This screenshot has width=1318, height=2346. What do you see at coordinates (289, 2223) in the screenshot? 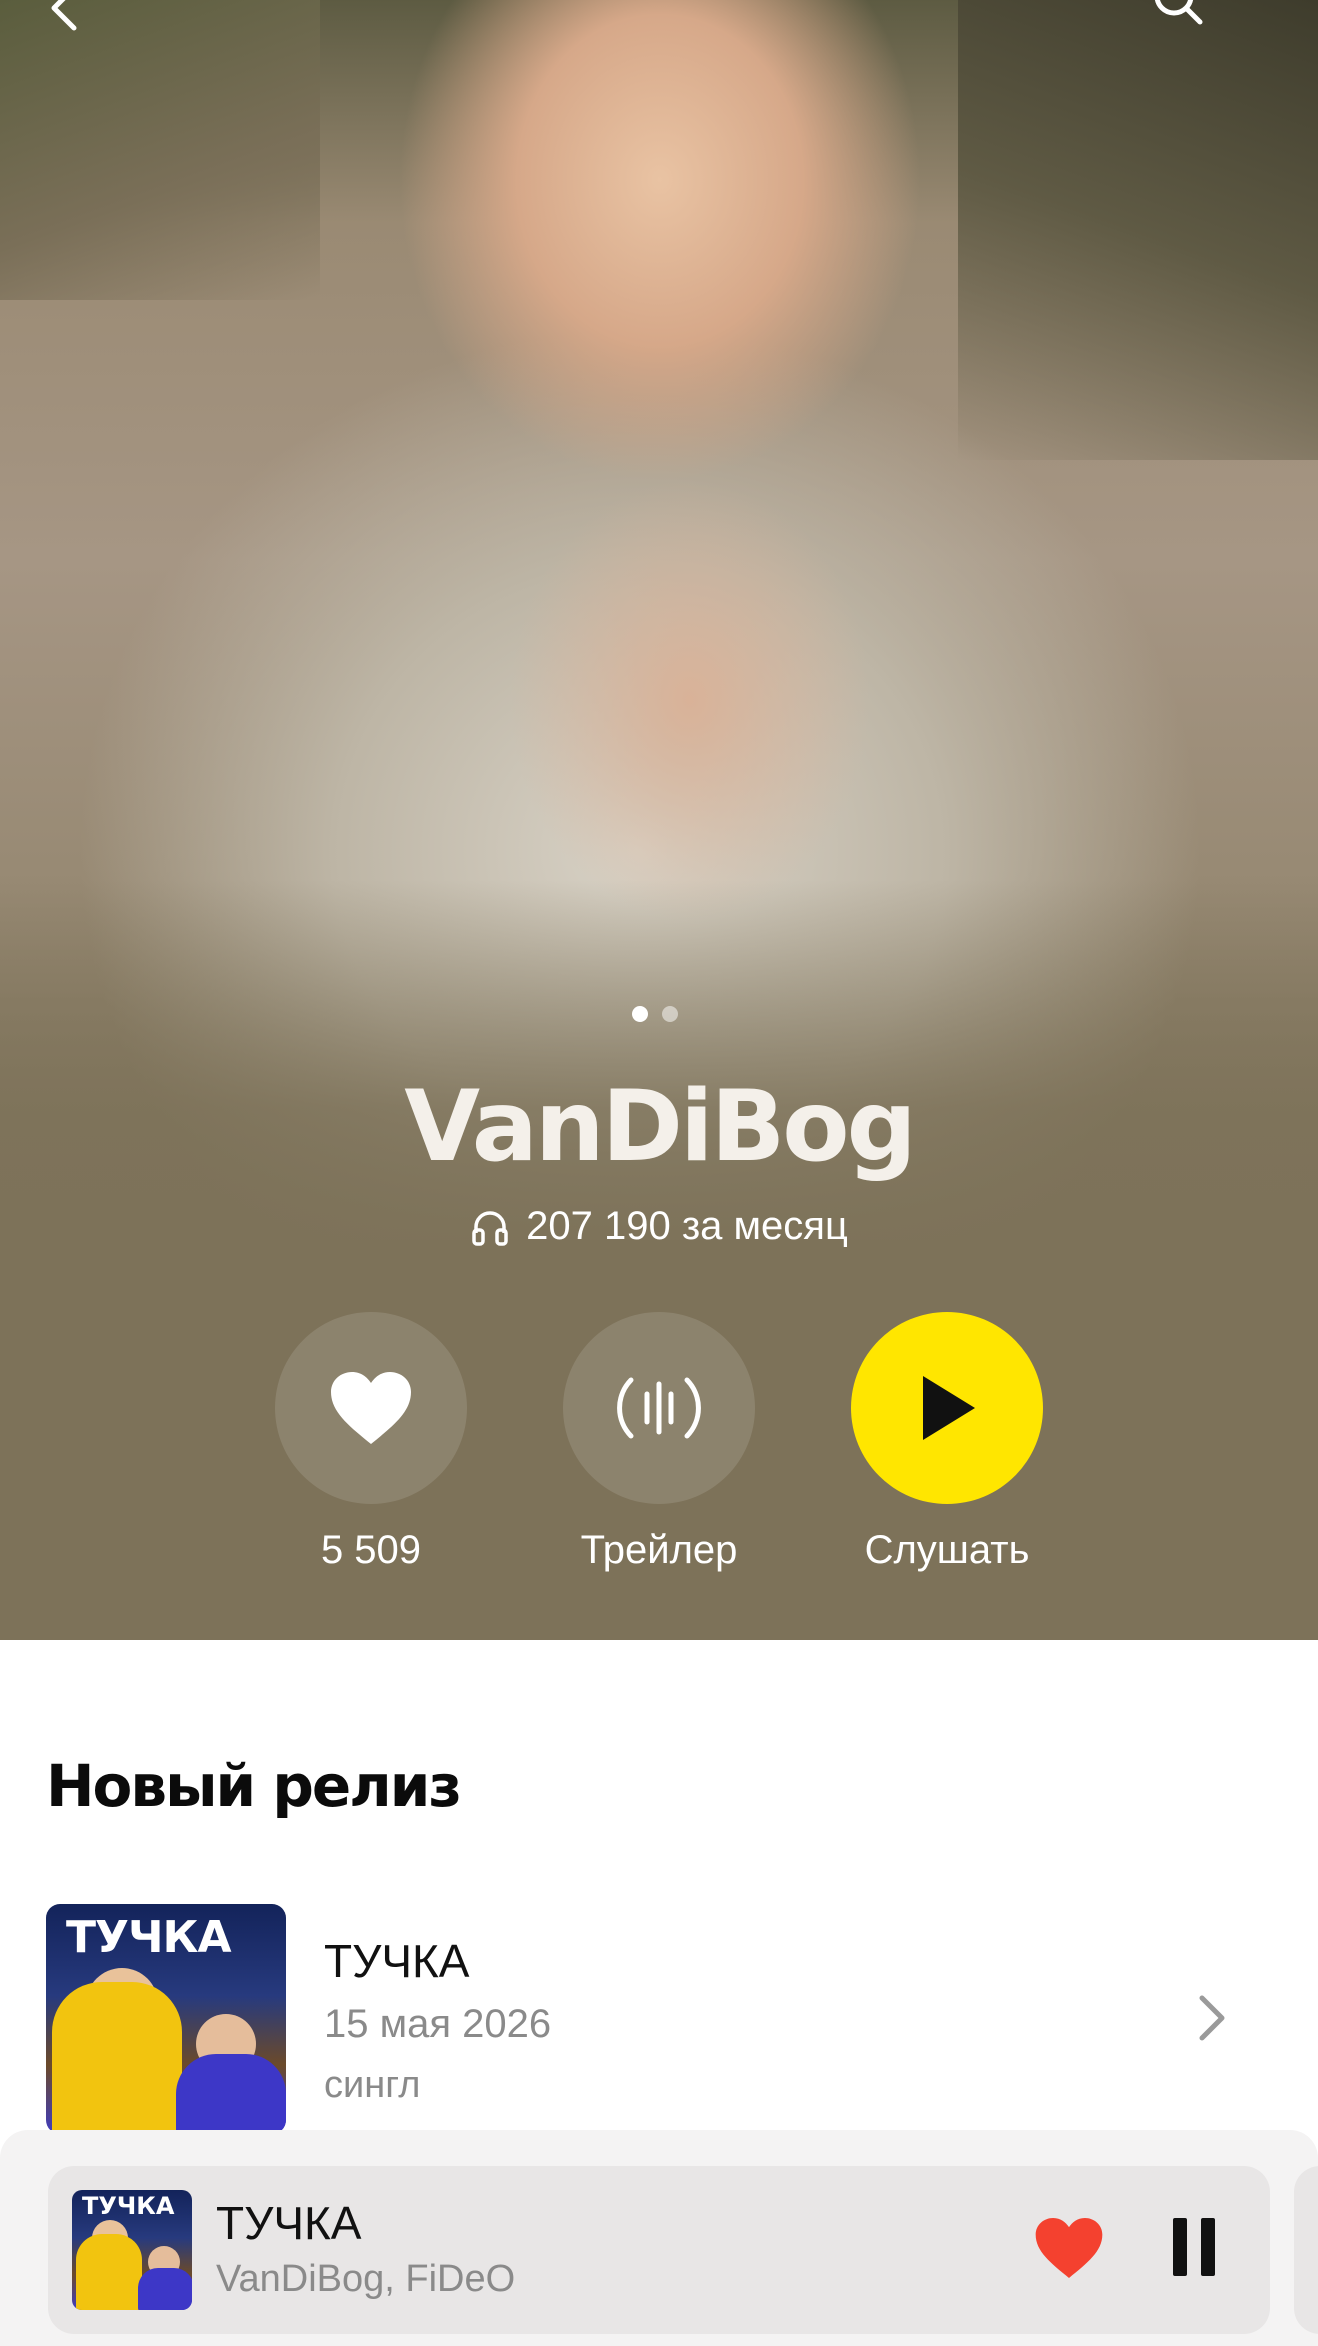
I see `track-title: ТУЧКА` at bounding box center [289, 2223].